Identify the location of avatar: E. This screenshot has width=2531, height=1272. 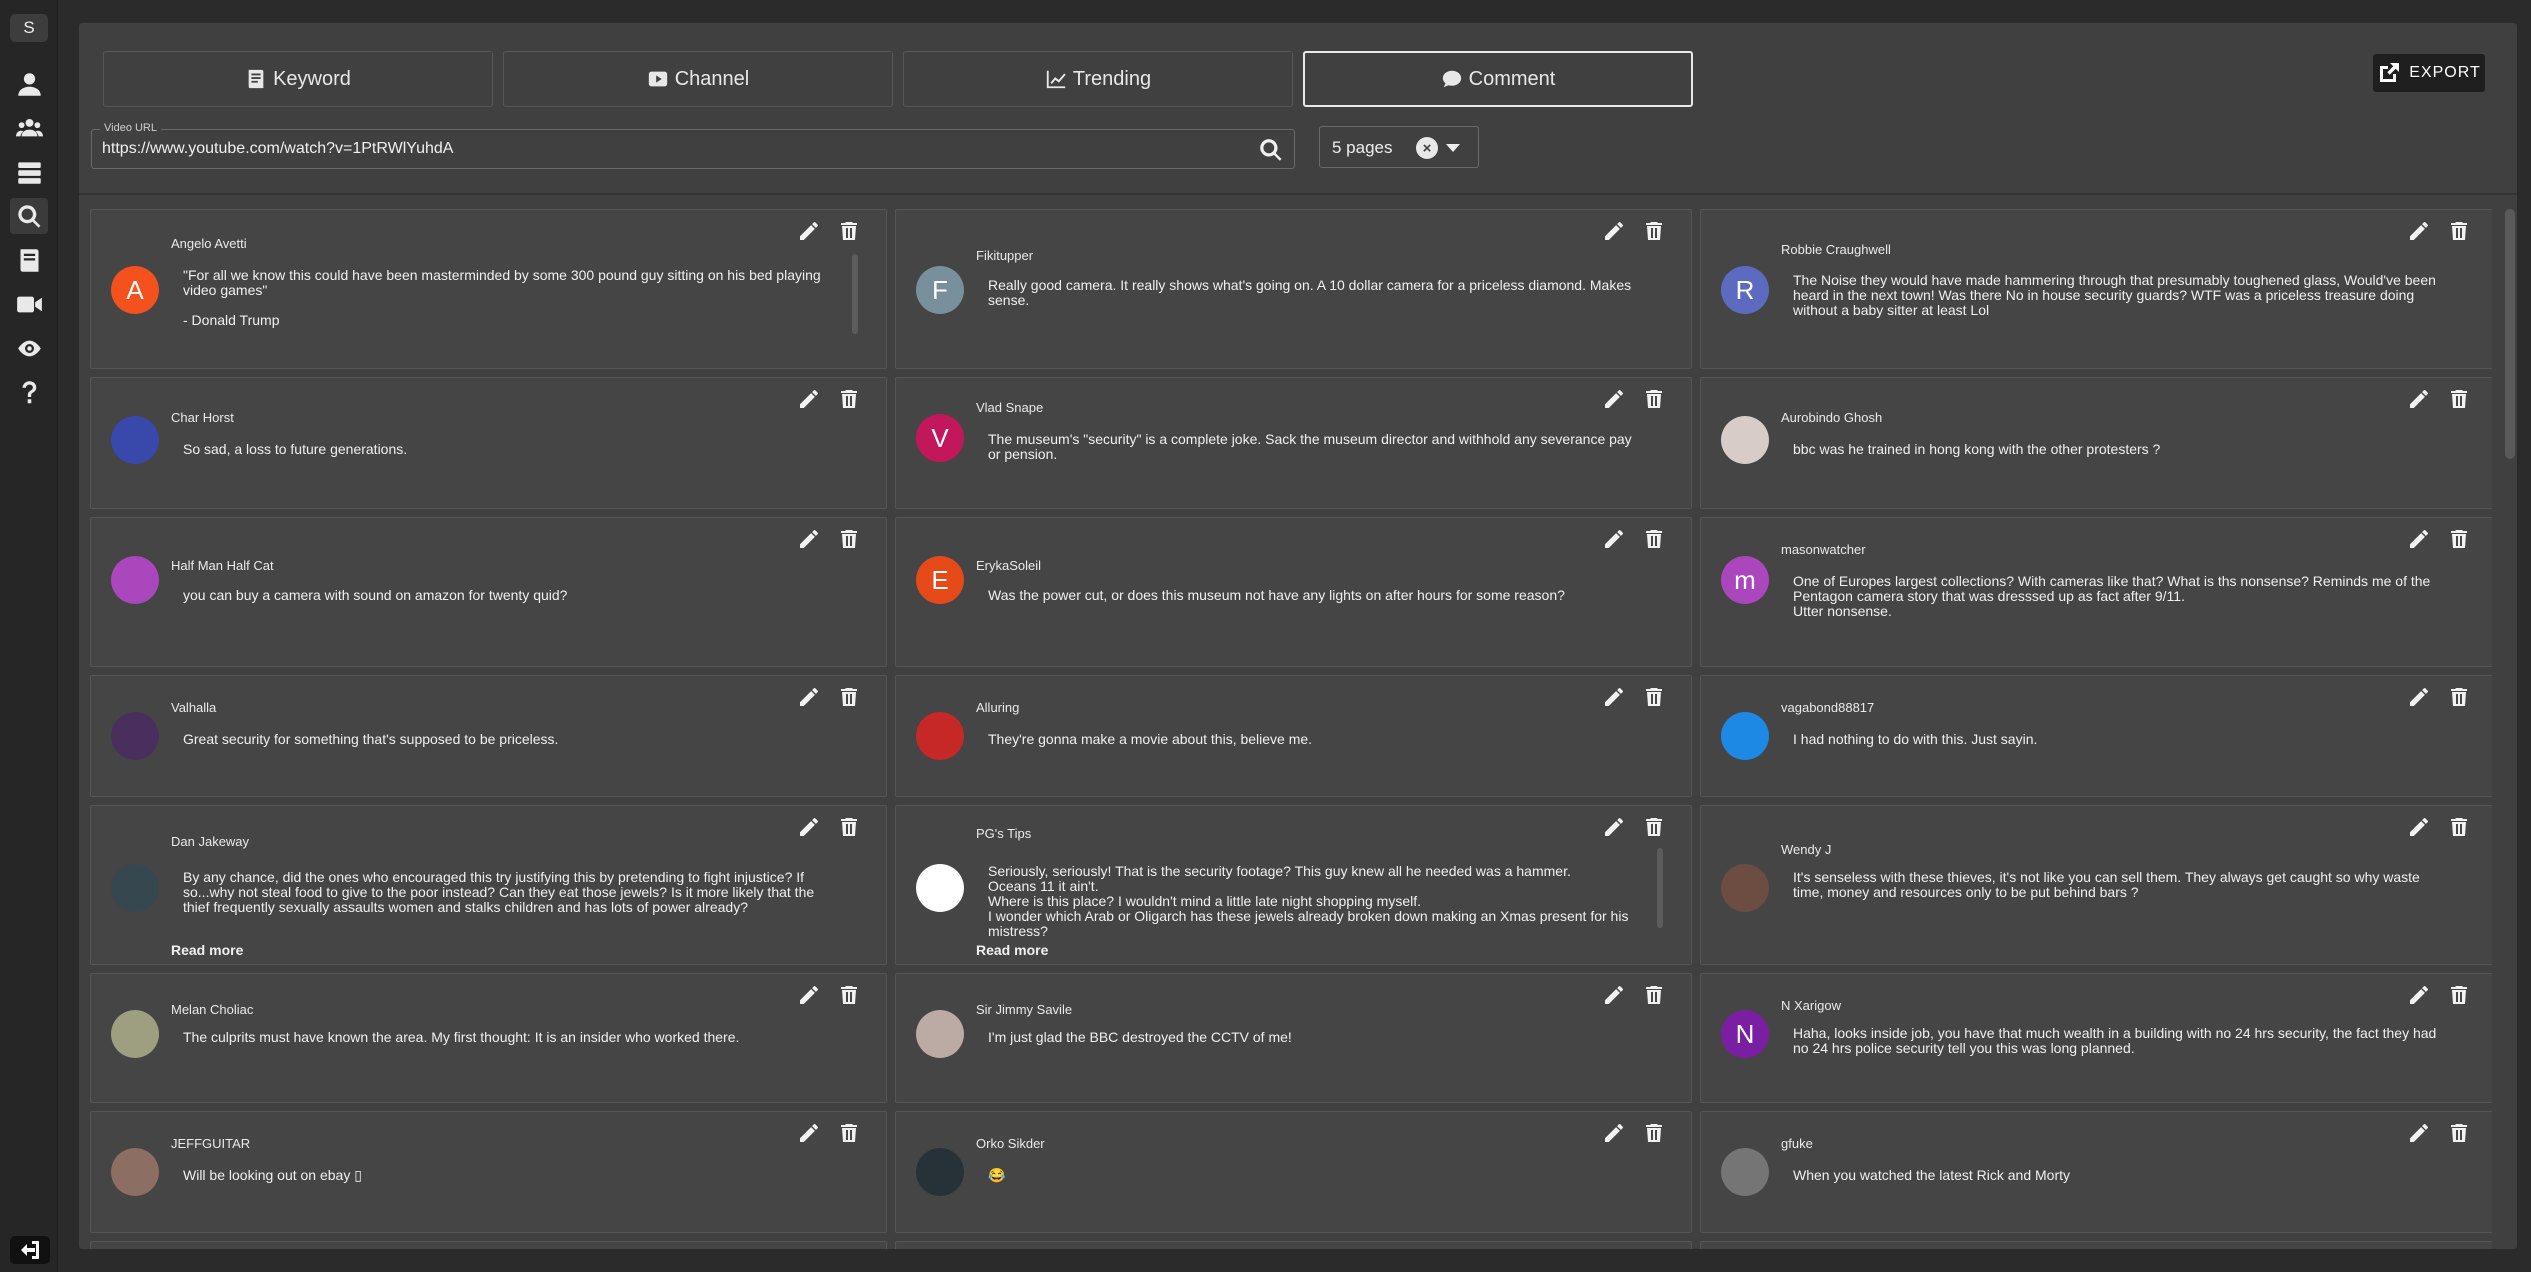
(940, 580).